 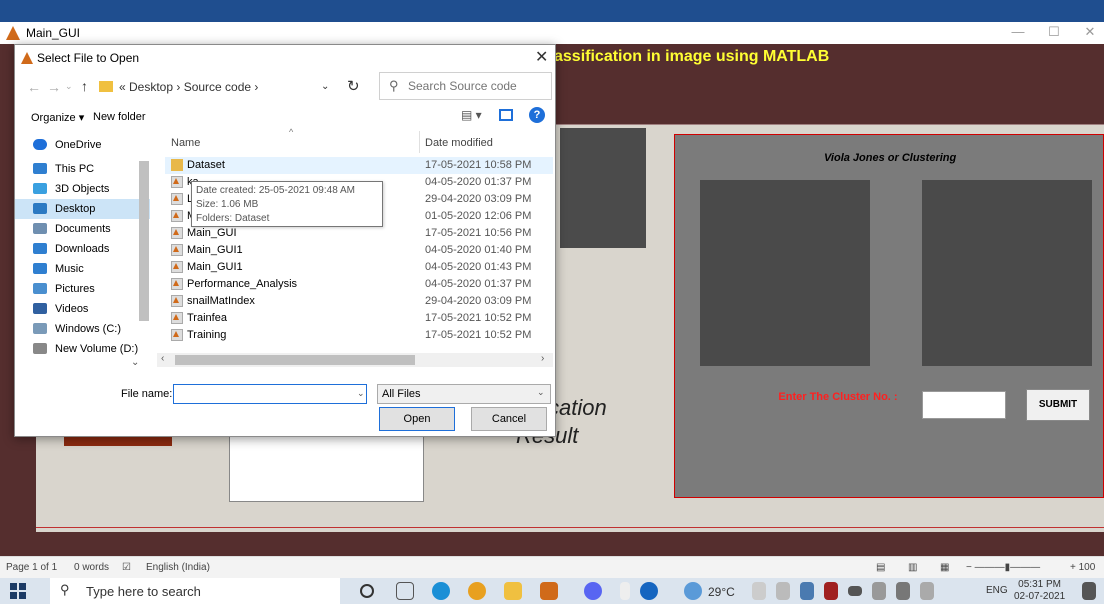 What do you see at coordinates (54, 87) in the screenshot?
I see `forward-arrow-icon: →` at bounding box center [54, 87].